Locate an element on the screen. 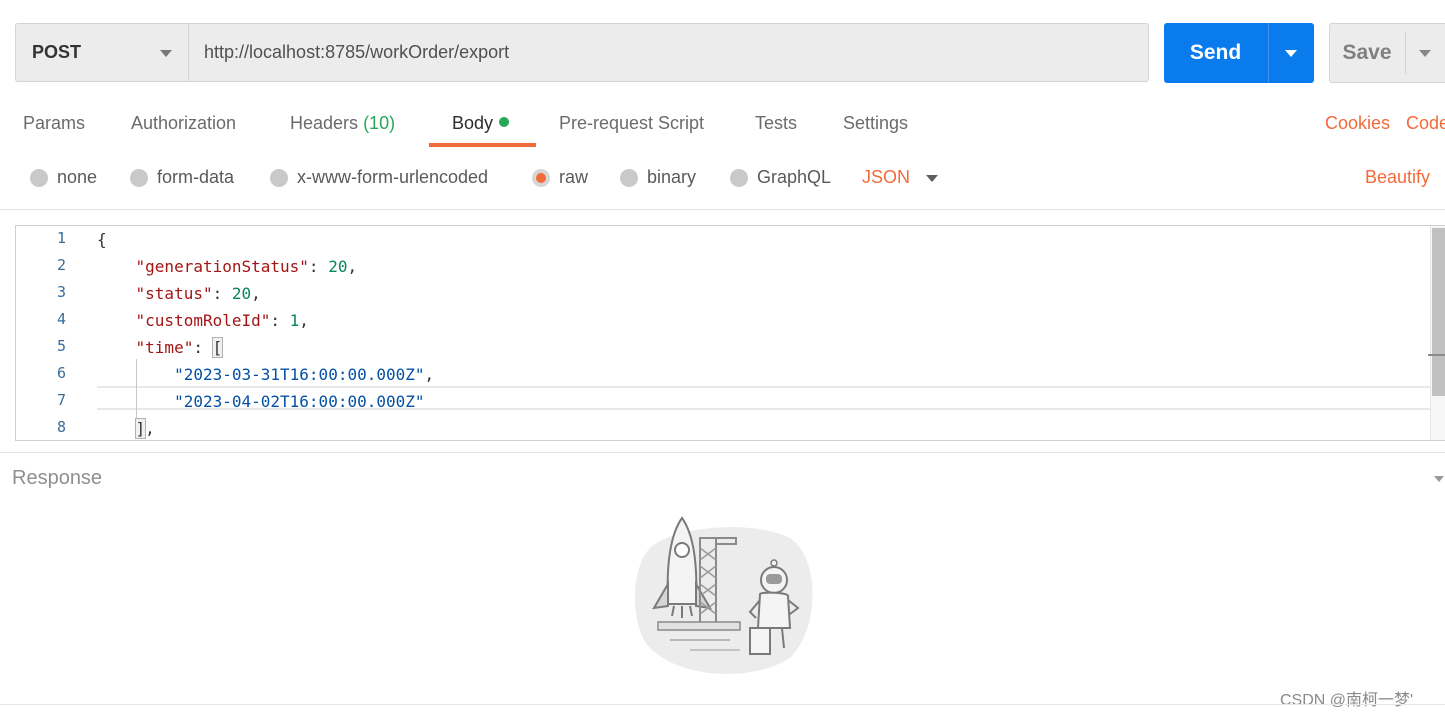  cookies-link: Cookies is located at coordinates (1357, 123).